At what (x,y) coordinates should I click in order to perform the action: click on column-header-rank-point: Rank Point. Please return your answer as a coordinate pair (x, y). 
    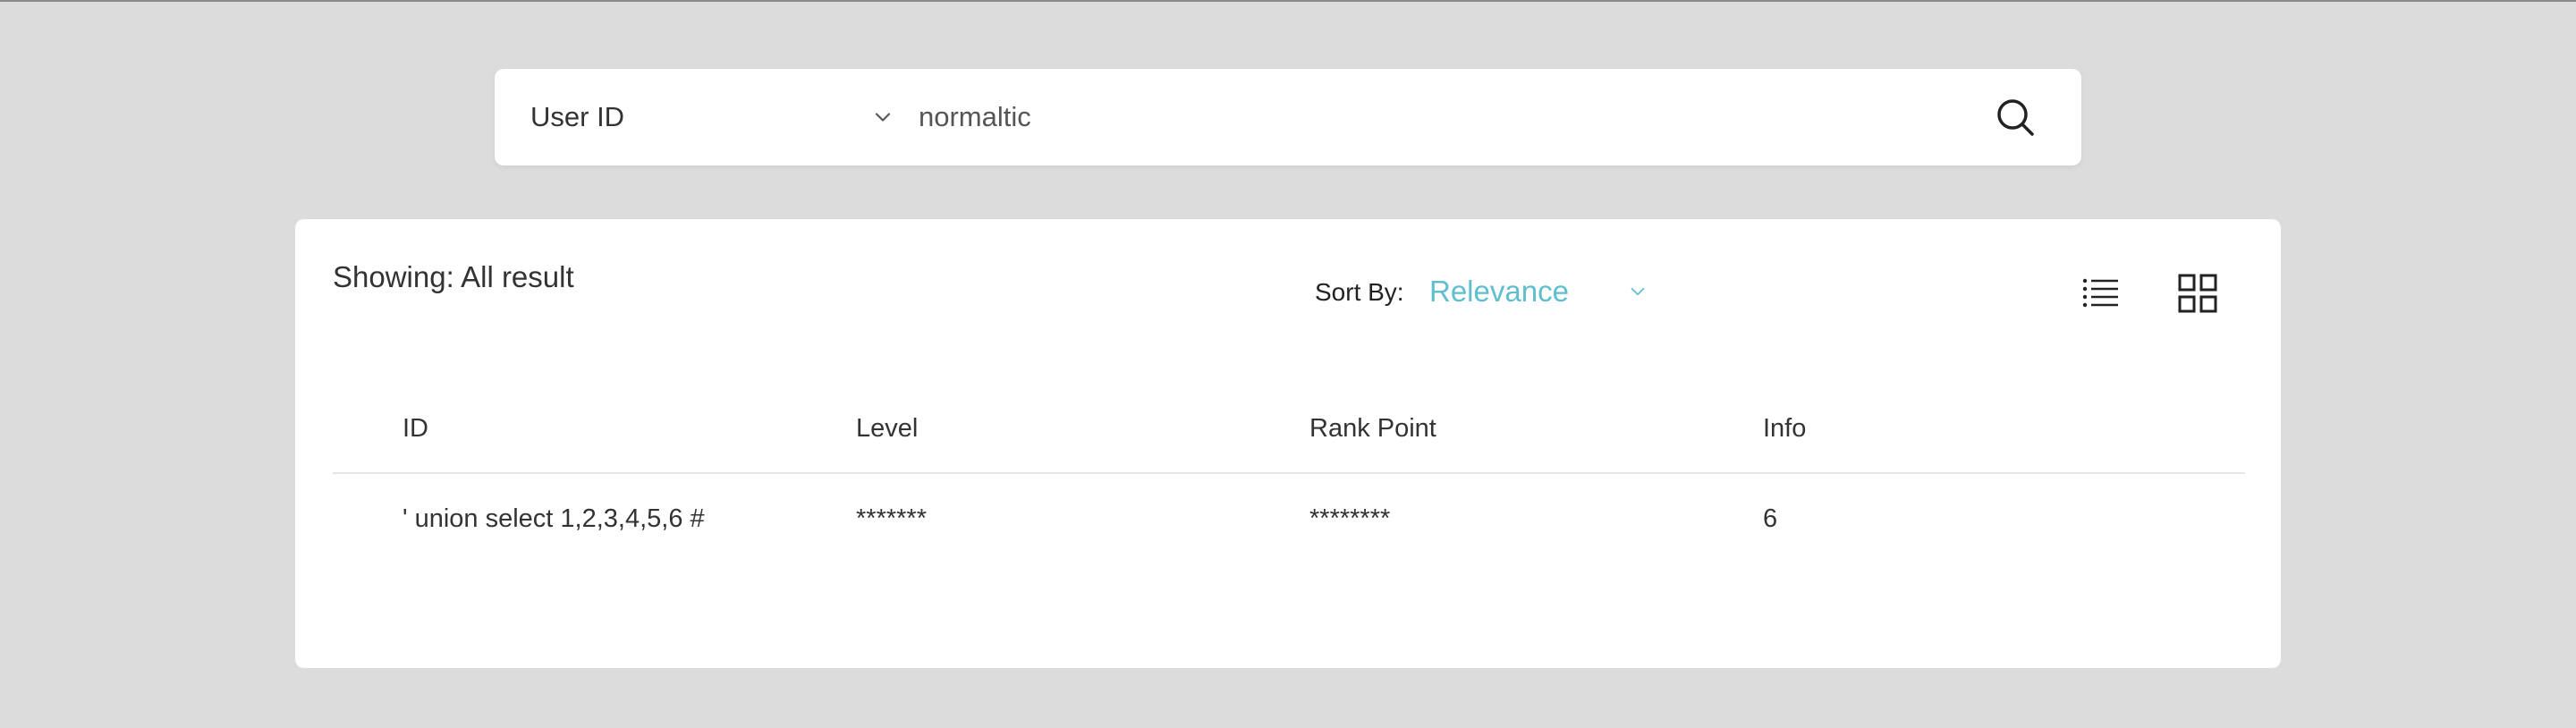
    Looking at the image, I should click on (1372, 428).